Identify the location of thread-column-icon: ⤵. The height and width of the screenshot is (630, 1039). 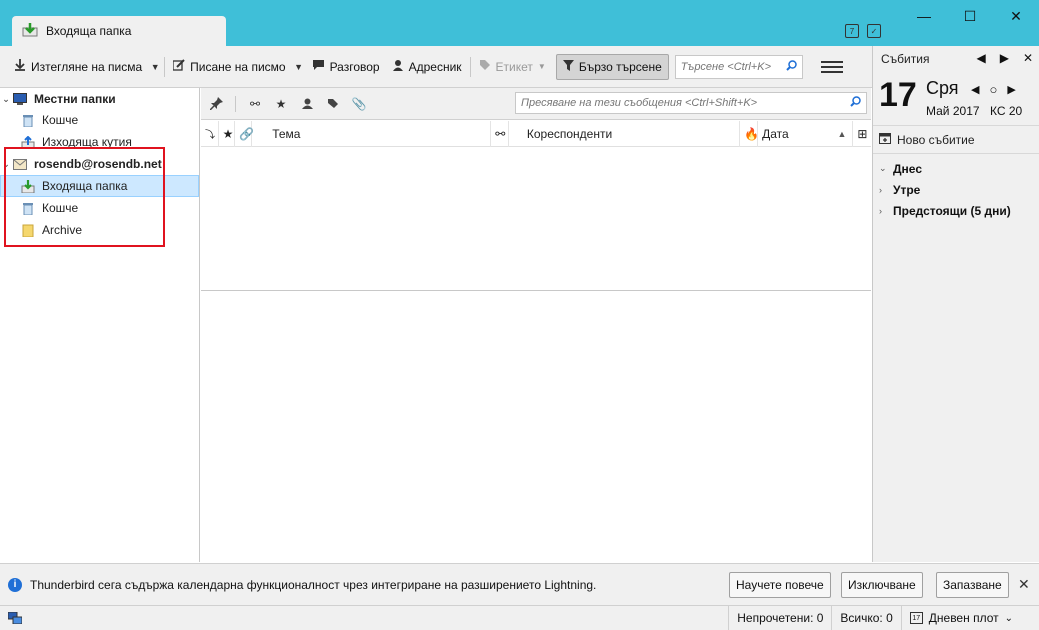
(210, 133).